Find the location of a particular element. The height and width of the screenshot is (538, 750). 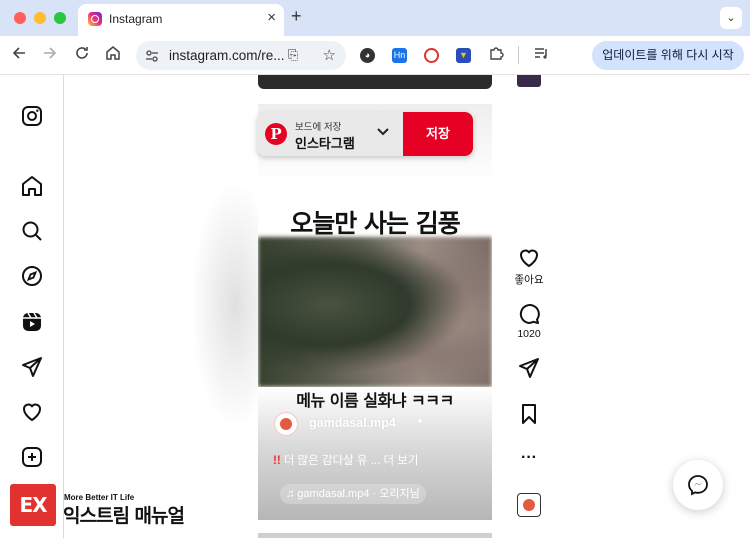

reload-button is located at coordinates (82, 55).